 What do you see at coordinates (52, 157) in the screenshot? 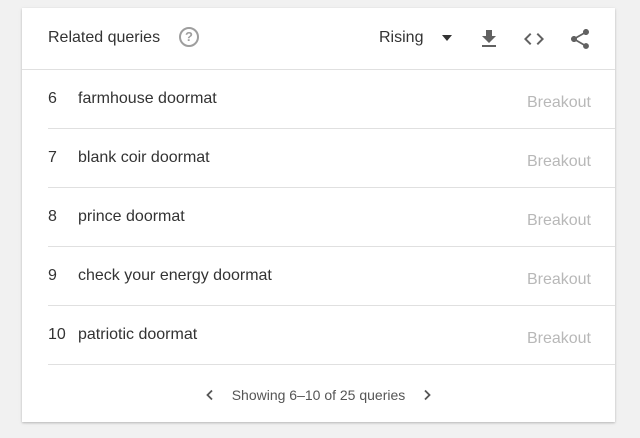
I see `row-rank: 7` at bounding box center [52, 157].